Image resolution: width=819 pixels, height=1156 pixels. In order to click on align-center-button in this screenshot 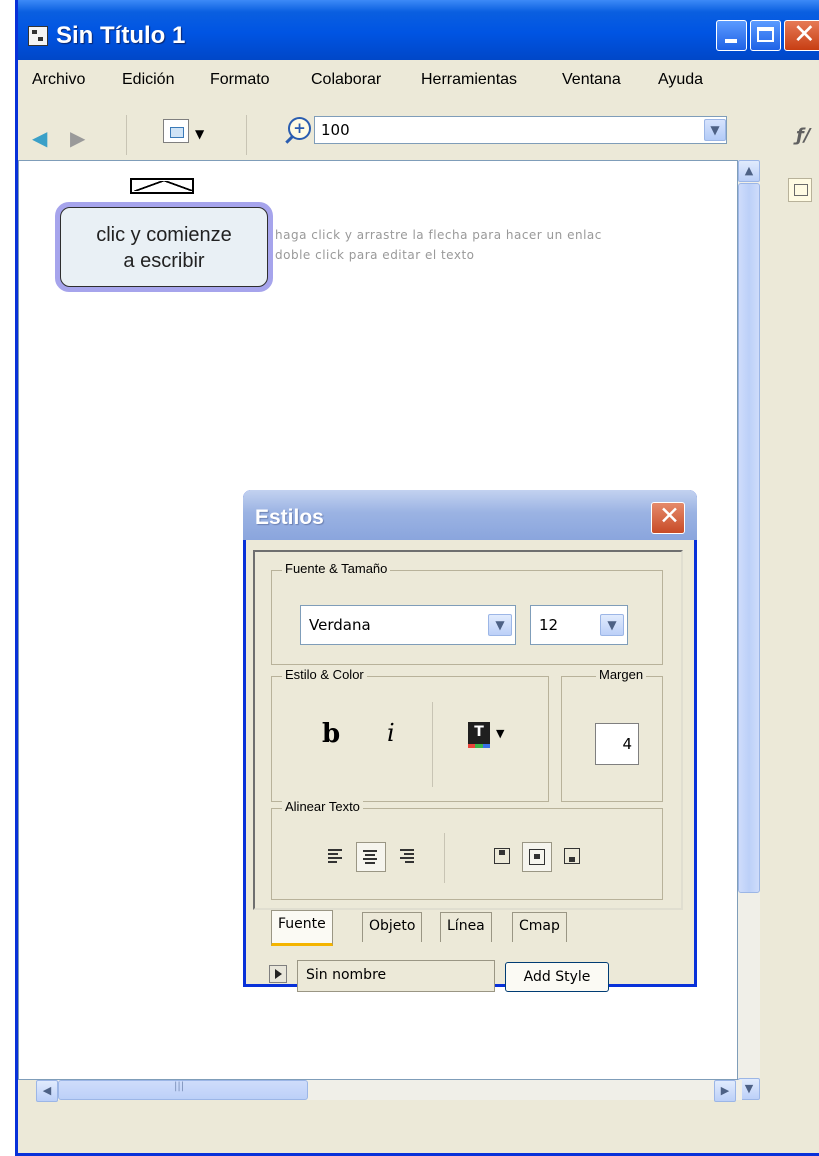, I will do `click(371, 857)`.